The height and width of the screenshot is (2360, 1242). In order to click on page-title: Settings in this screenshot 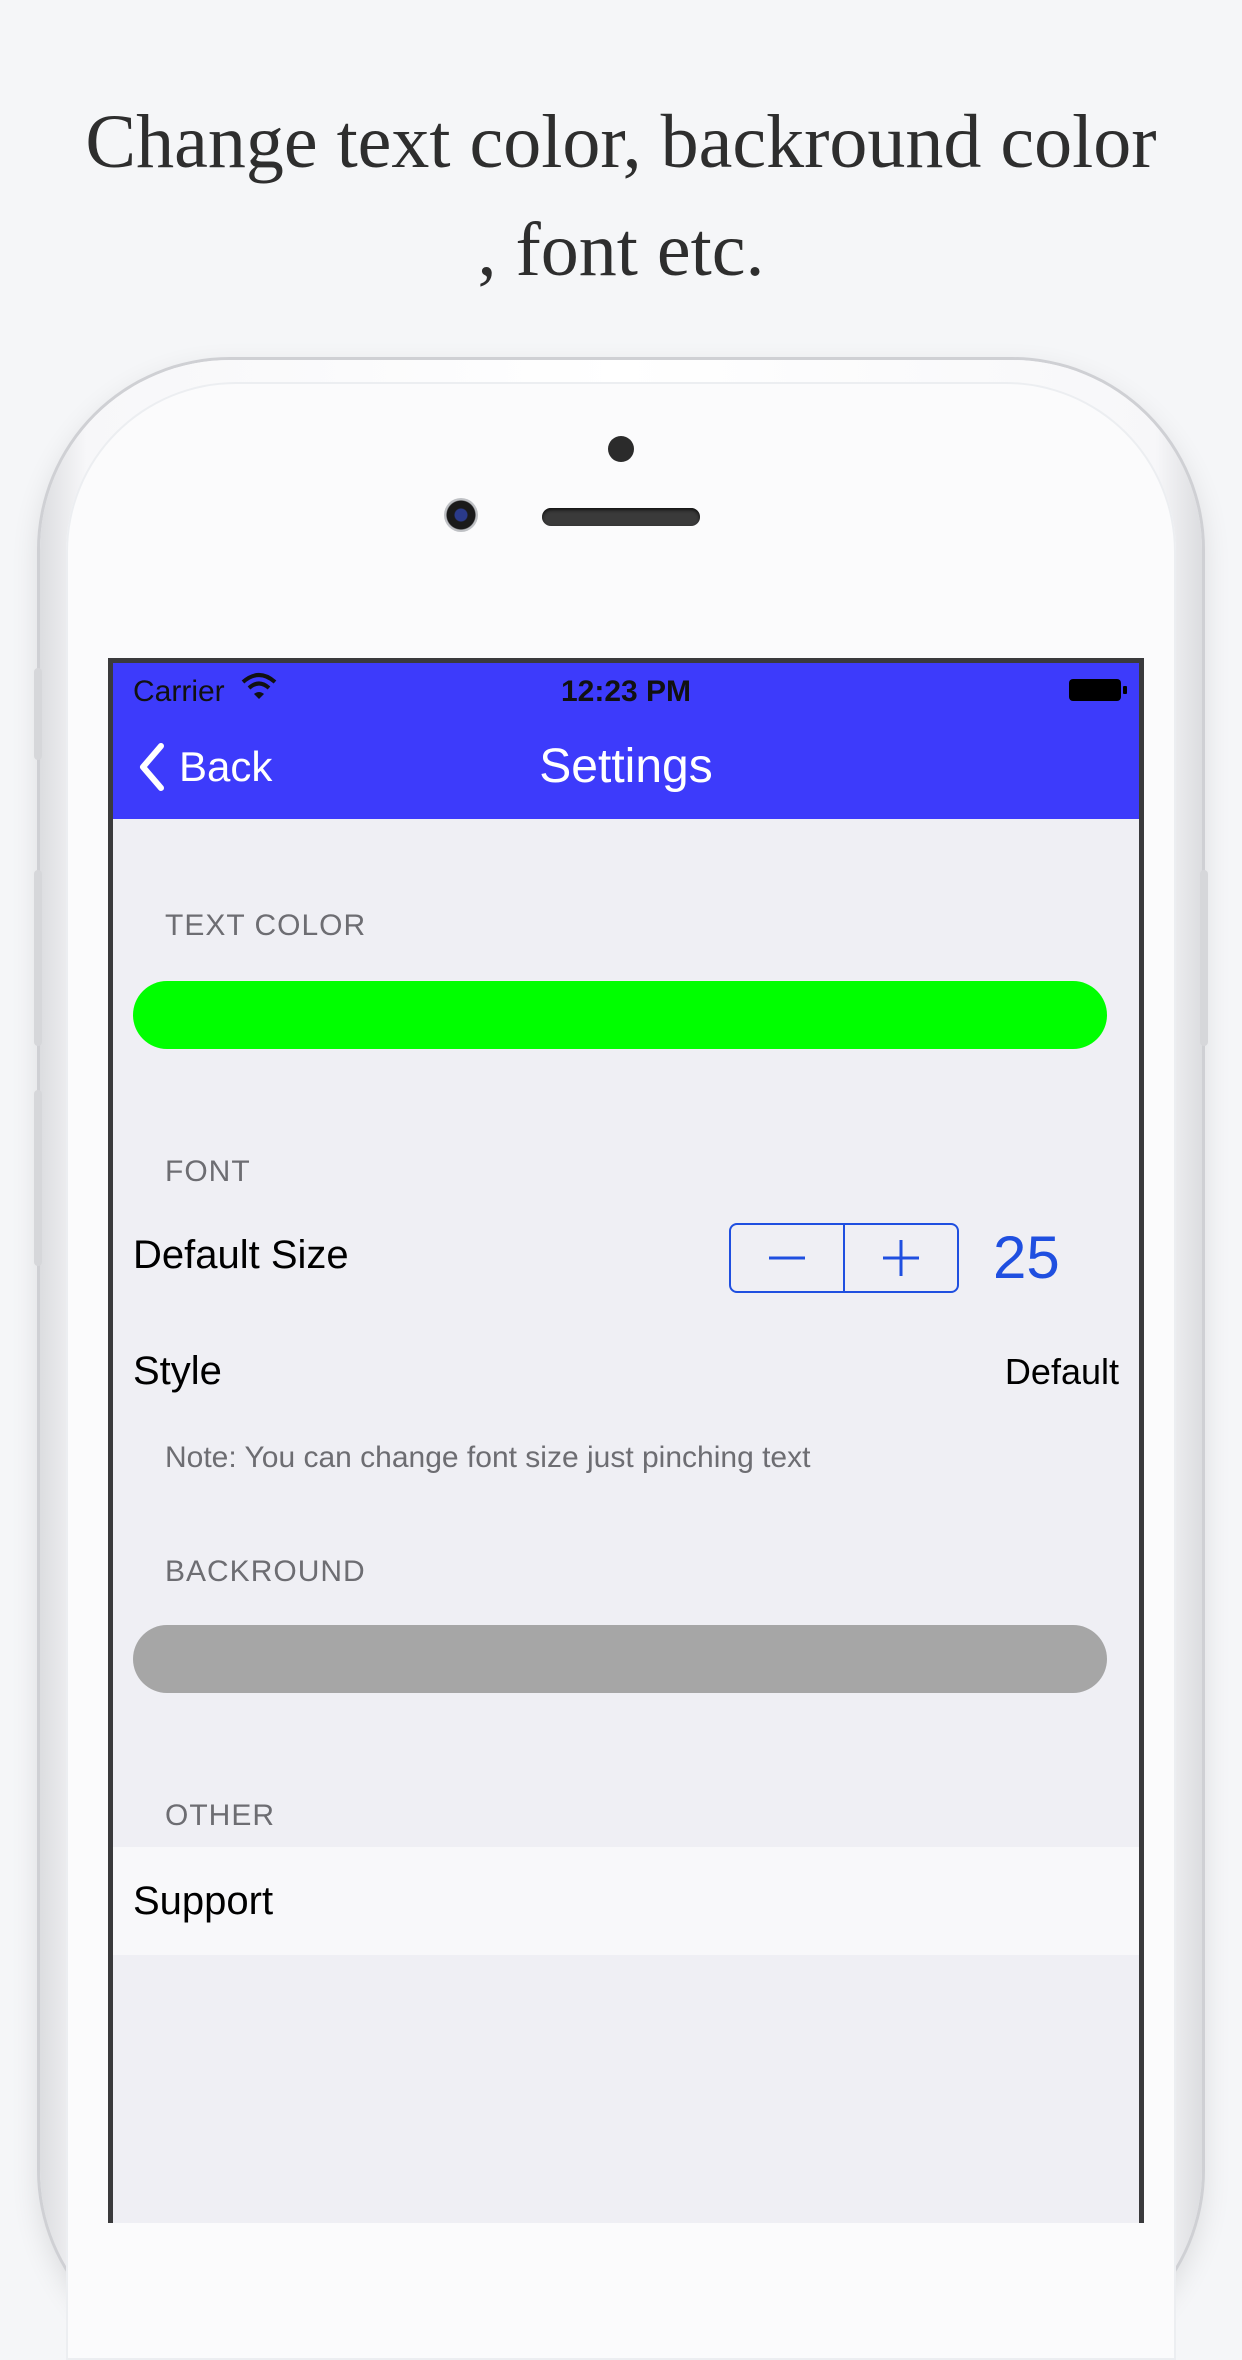, I will do `click(626, 766)`.